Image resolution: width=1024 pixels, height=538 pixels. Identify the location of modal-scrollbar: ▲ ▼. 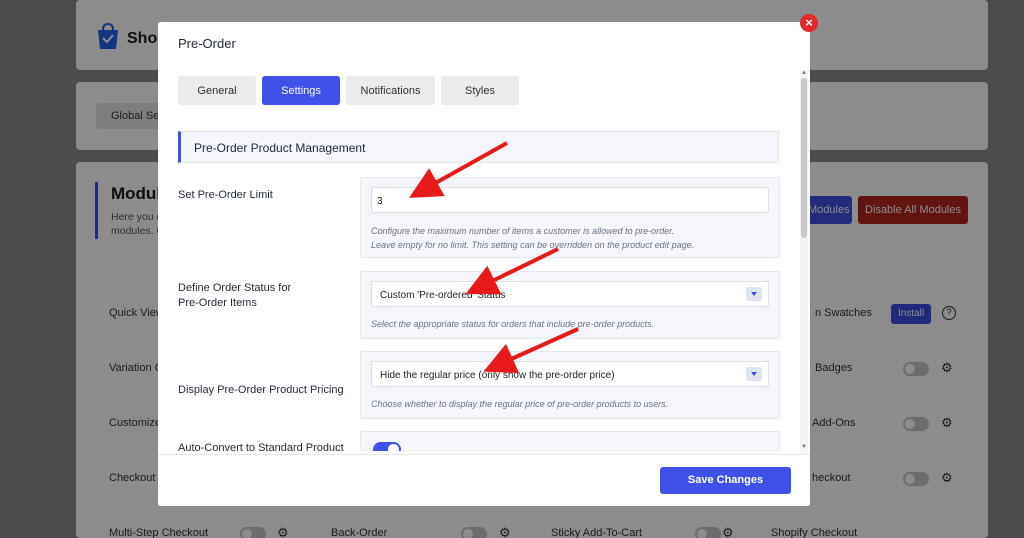
(804, 262).